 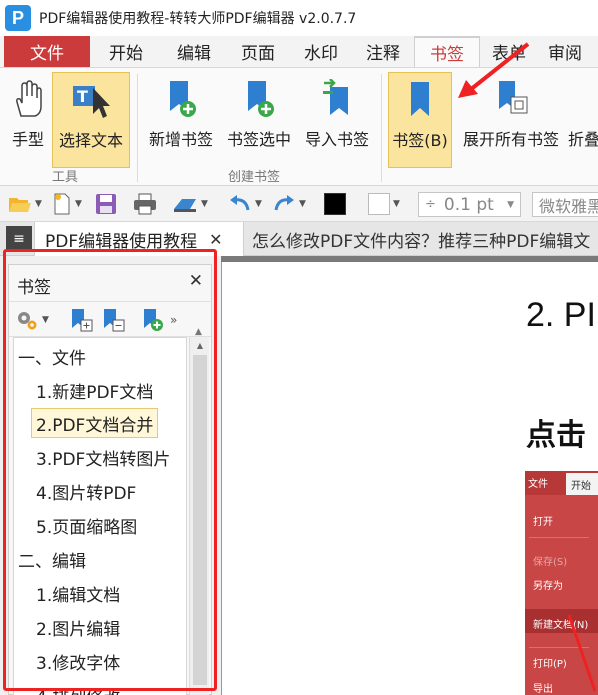 I want to click on stroke-color-picker: ▼, so click(x=384, y=204).